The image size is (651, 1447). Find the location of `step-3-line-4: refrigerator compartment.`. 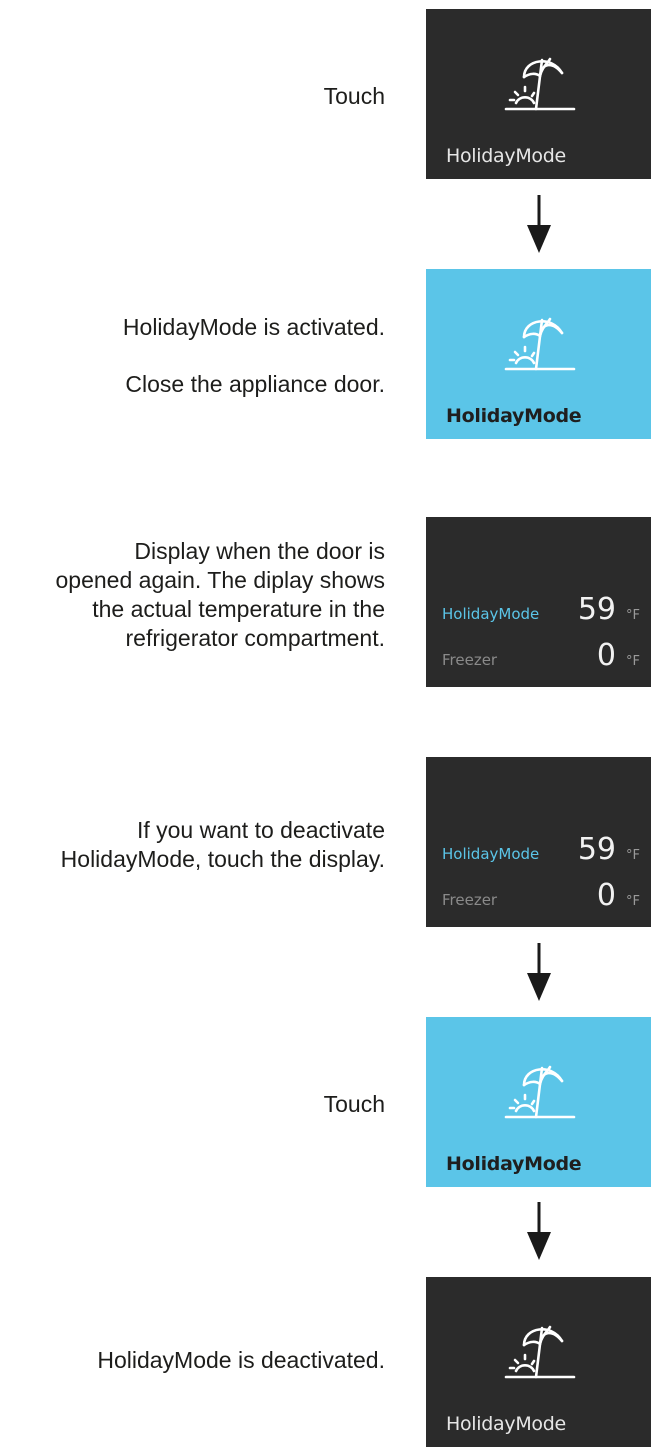

step-3-line-4: refrigerator compartment. is located at coordinates (255, 638).